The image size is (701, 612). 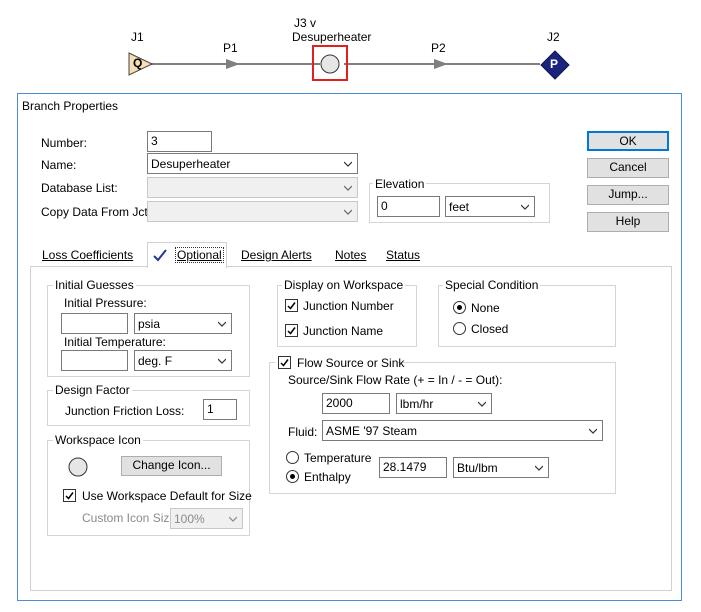 I want to click on number-label: Number:, so click(x=64, y=143).